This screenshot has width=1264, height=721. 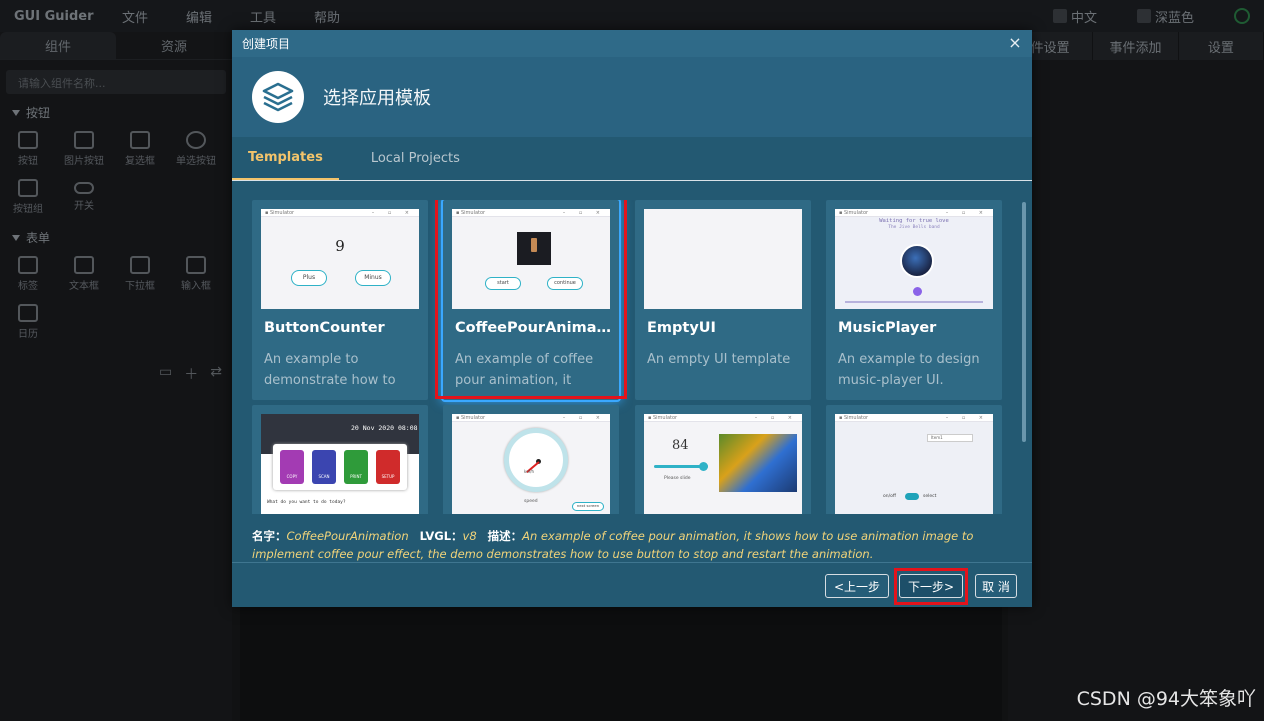 I want to click on switch-toggle, so click(x=912, y=496).